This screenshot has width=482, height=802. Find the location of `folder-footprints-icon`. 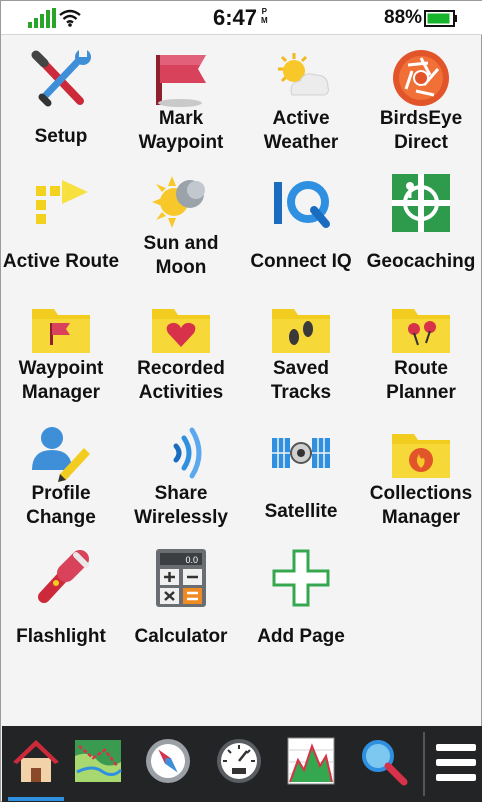

folder-footprints-icon is located at coordinates (301, 331).